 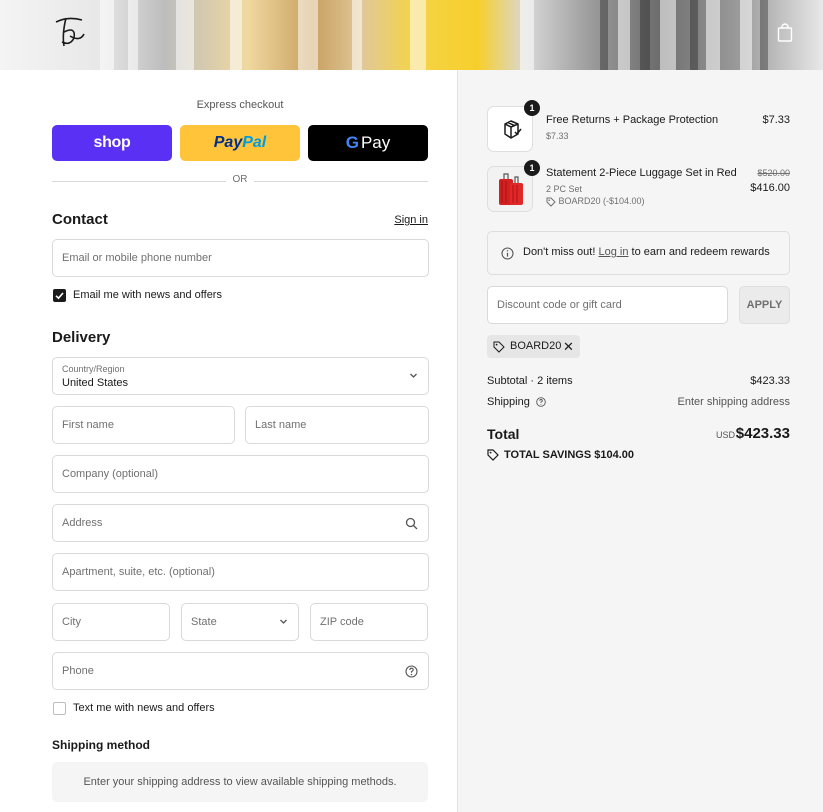 What do you see at coordinates (240, 671) in the screenshot?
I see `phone-field: Phone` at bounding box center [240, 671].